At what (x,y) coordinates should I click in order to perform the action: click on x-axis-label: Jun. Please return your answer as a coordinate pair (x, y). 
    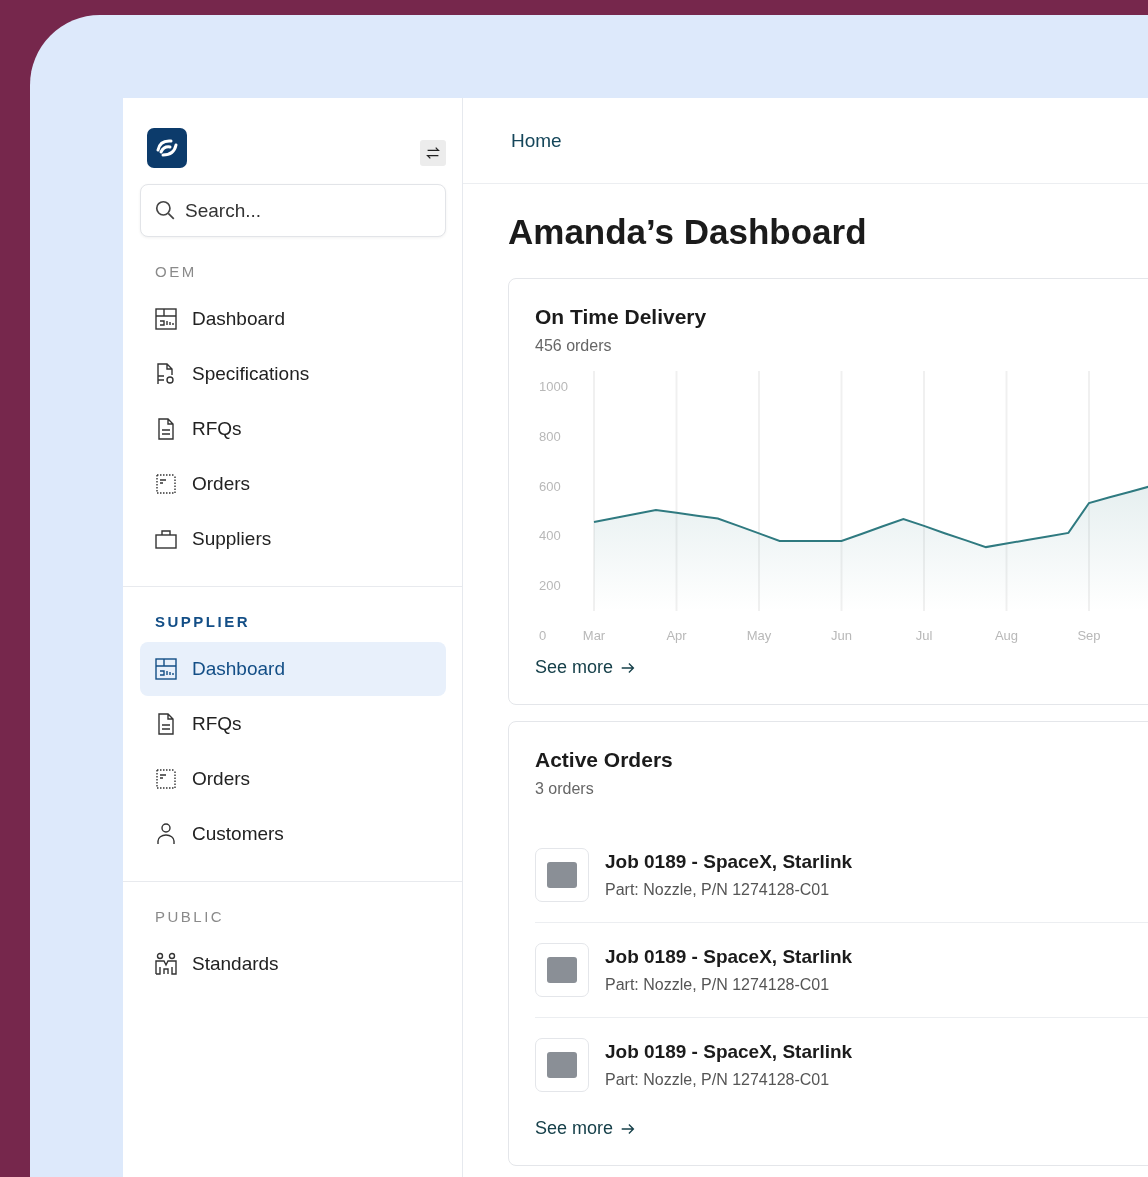
    Looking at the image, I should click on (841, 635).